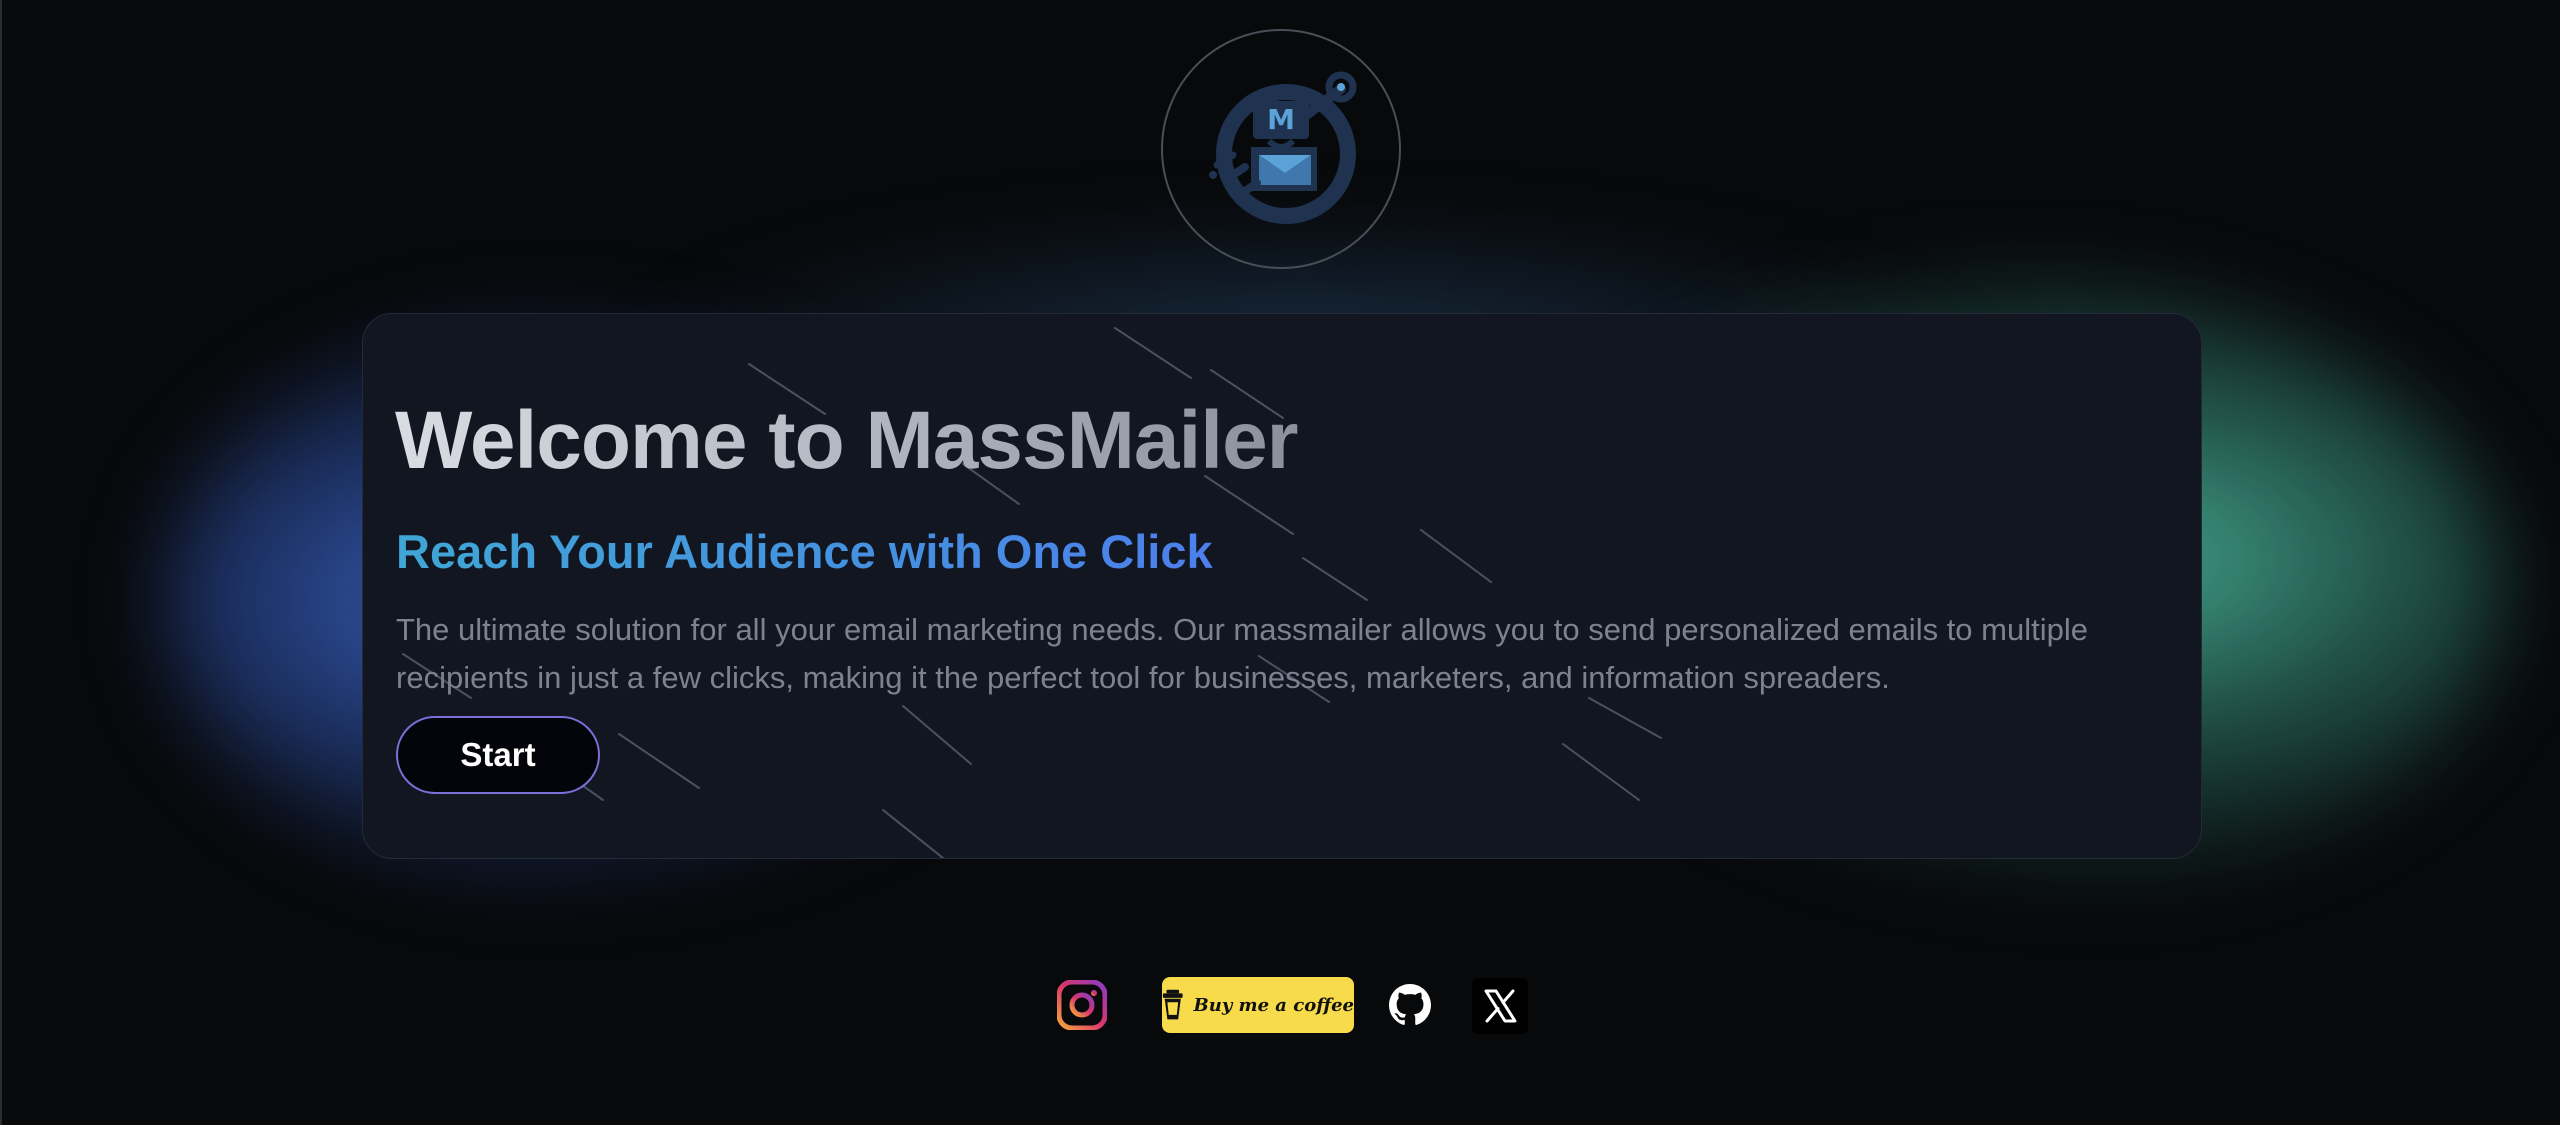 The height and width of the screenshot is (1125, 2560). I want to click on logo: M, so click(1281, 149).